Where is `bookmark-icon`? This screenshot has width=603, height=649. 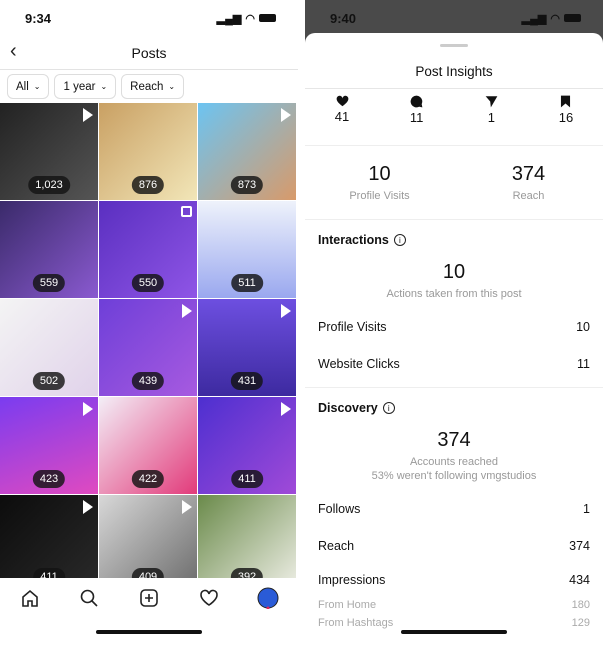
bookmark-icon is located at coordinates (566, 101).